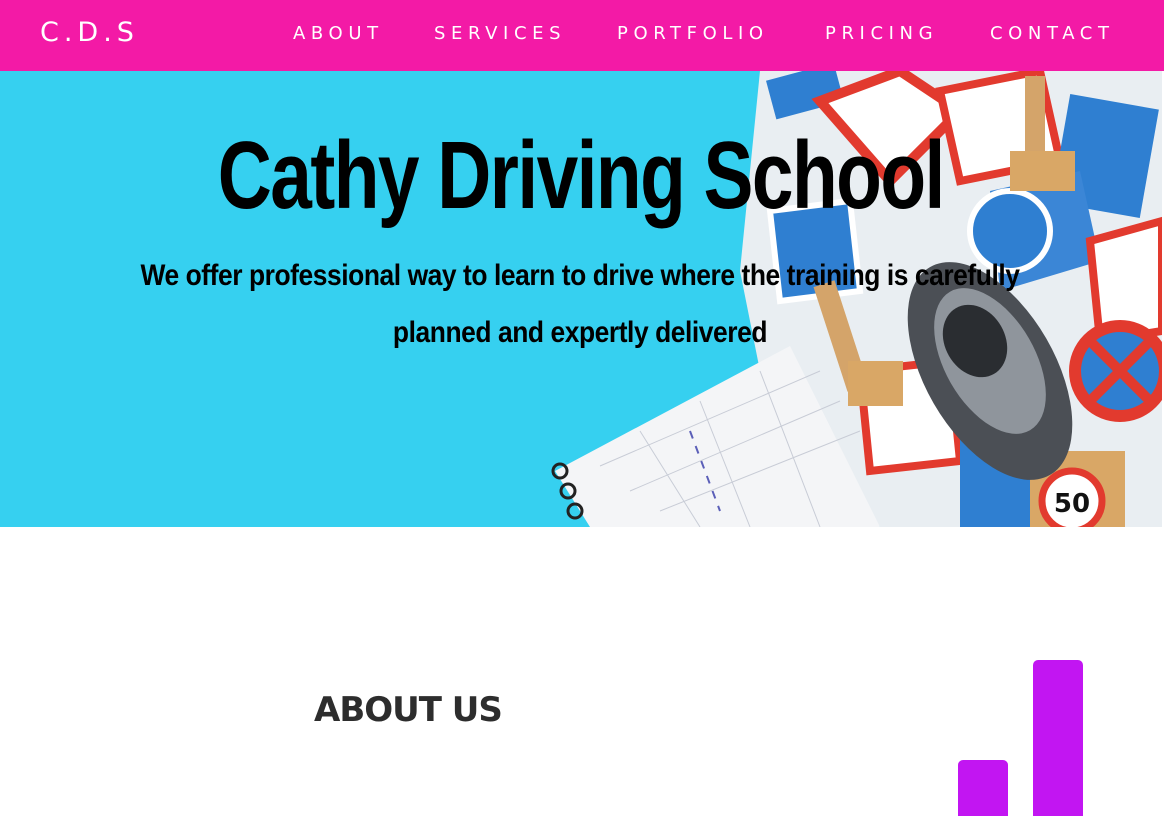 This screenshot has width=1164, height=816. What do you see at coordinates (408, 710) in the screenshot?
I see `about-us-heading: ABOUT US` at bounding box center [408, 710].